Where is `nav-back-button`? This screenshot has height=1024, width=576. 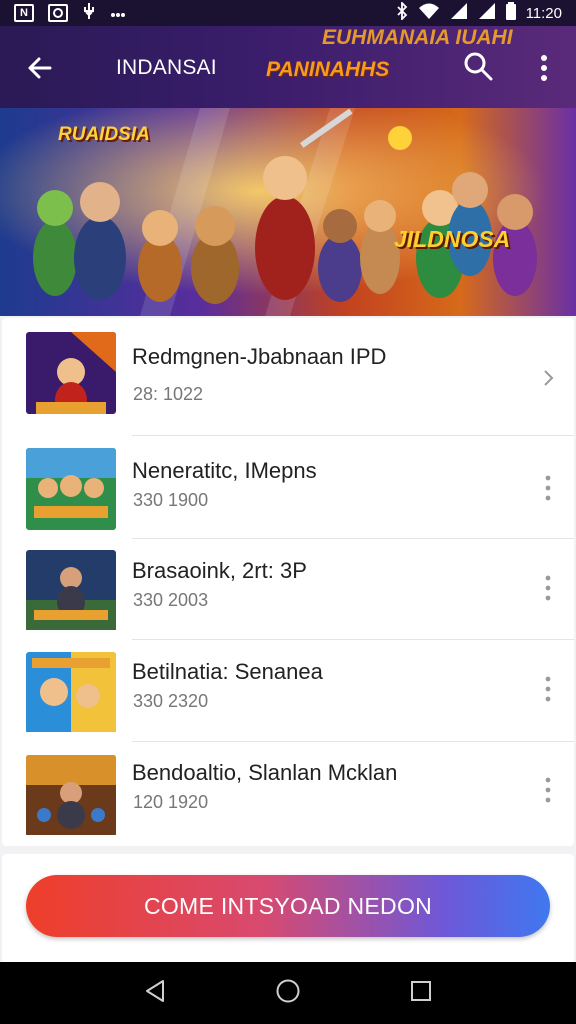 nav-back-button is located at coordinates (155, 993).